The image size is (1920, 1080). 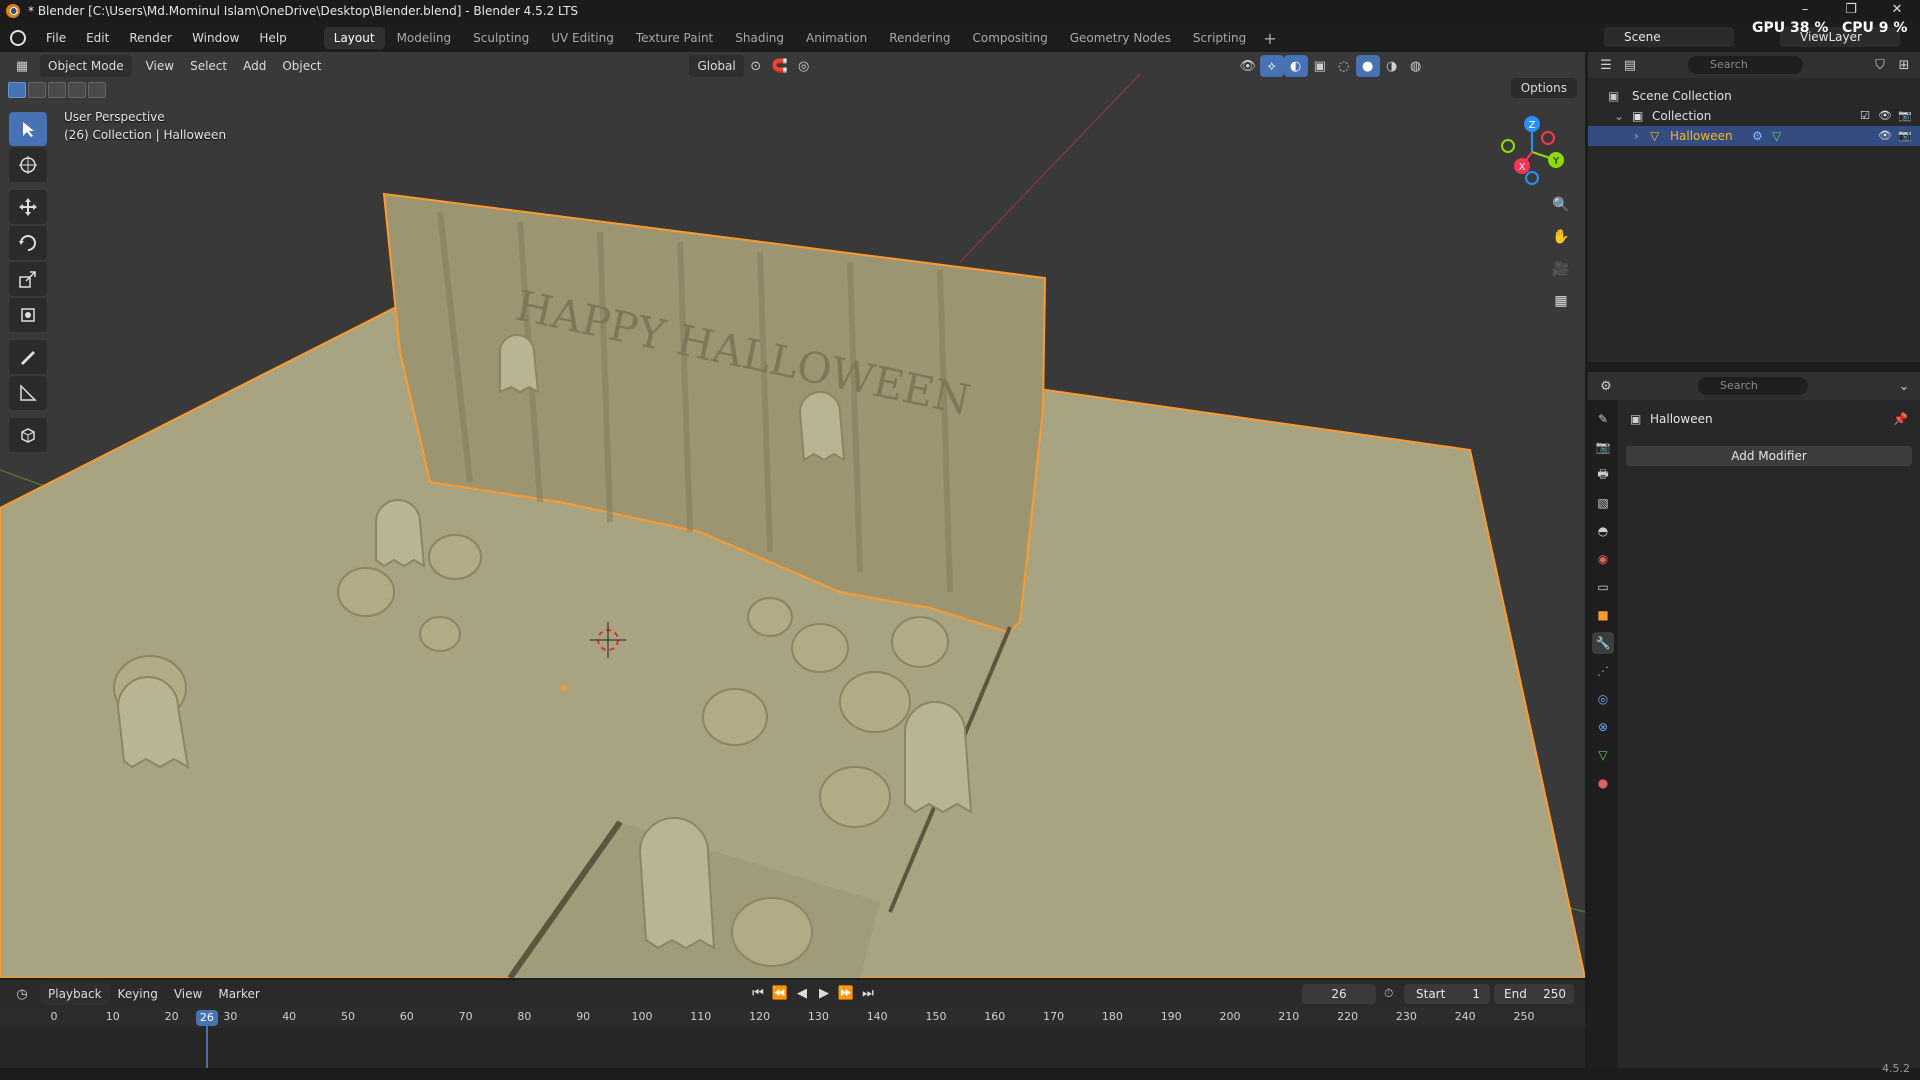 What do you see at coordinates (150, 38) in the screenshot?
I see `menu-render: Render` at bounding box center [150, 38].